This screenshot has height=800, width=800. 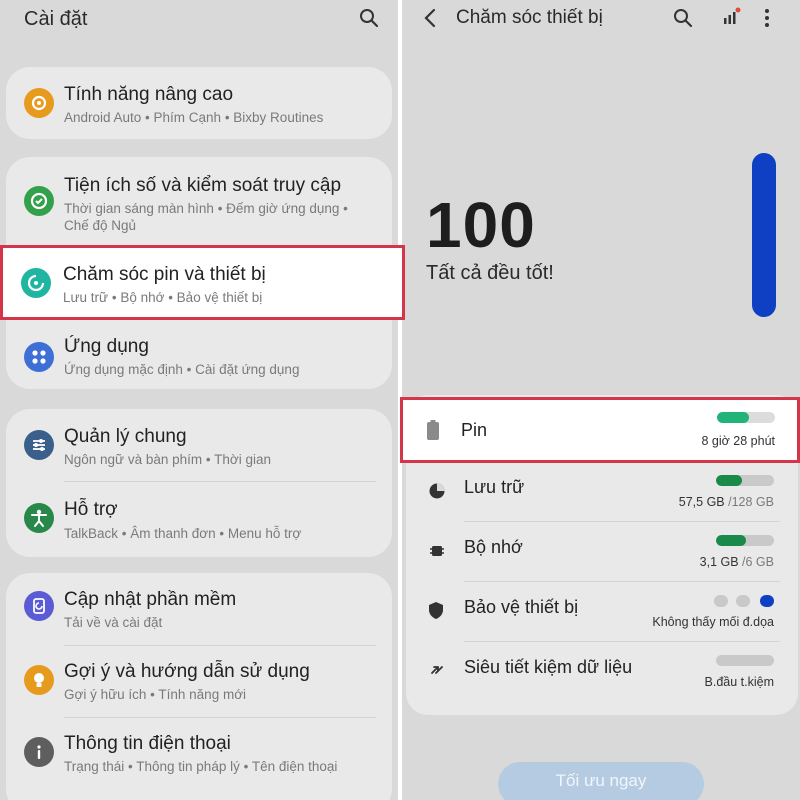 I want to click on settings-item-subtitle: Gợi ý hữu ích • Tính năng mới, so click(x=155, y=694).